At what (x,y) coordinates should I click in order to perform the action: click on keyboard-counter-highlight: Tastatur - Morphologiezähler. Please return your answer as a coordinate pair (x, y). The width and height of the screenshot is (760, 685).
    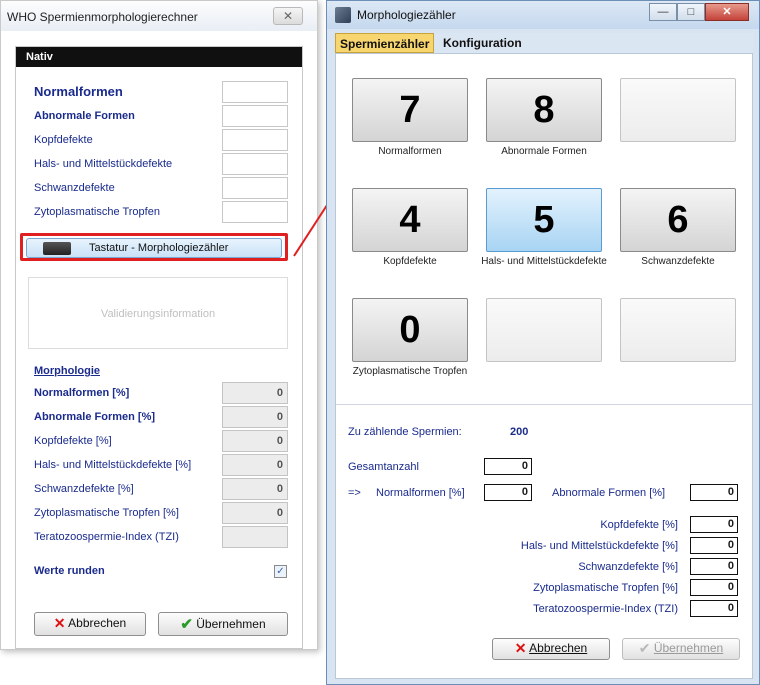
    Looking at the image, I should click on (154, 247).